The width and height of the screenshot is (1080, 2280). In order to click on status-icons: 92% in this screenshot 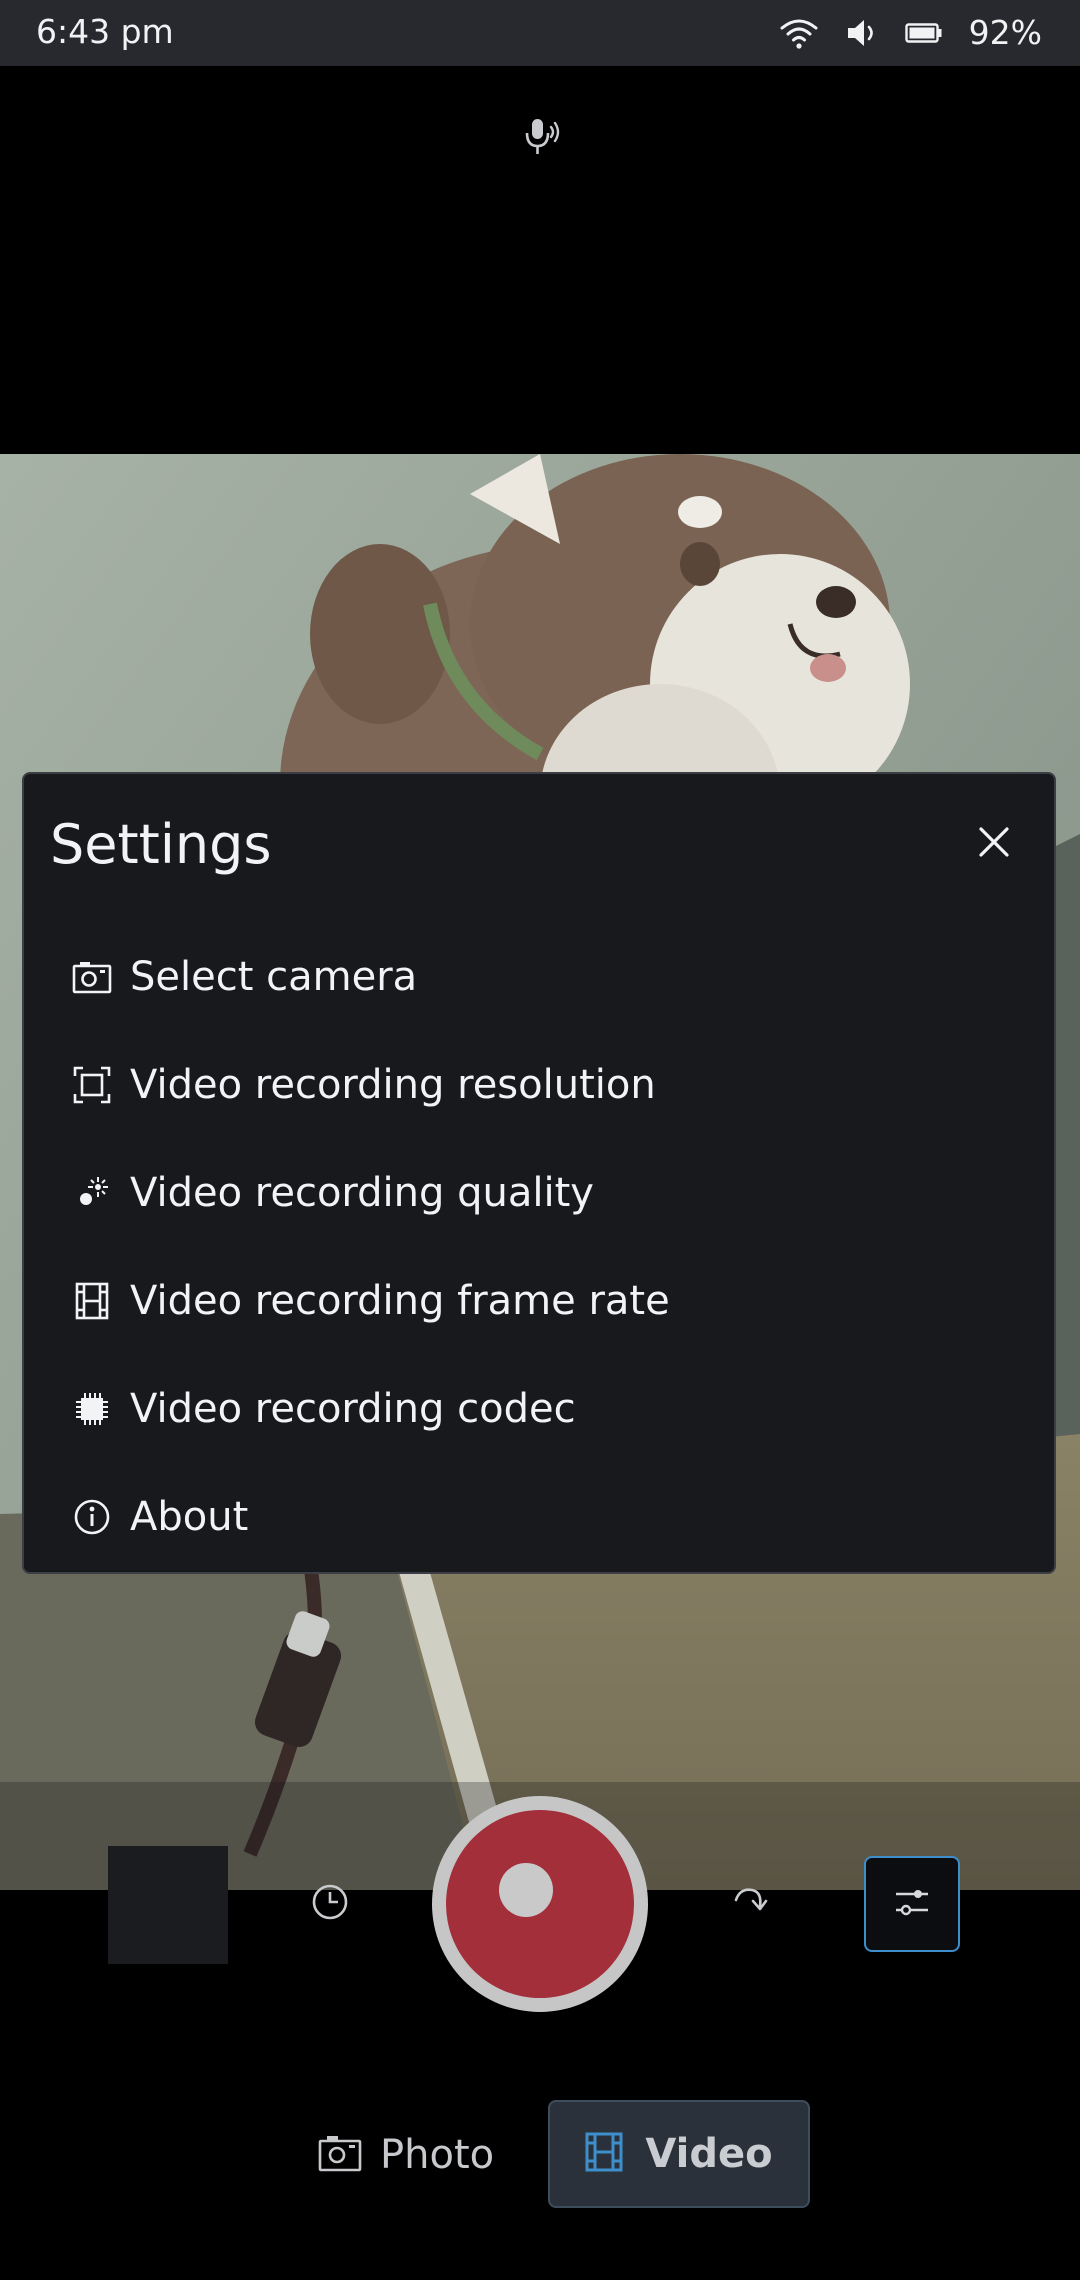, I will do `click(910, 33)`.